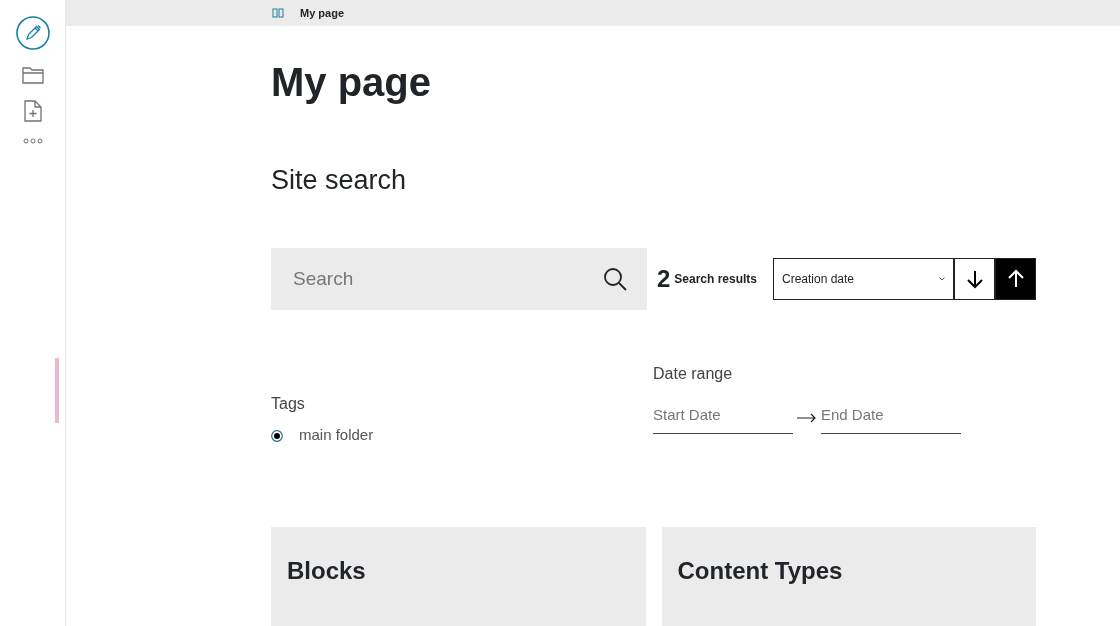  I want to click on more-icon, so click(32, 141).